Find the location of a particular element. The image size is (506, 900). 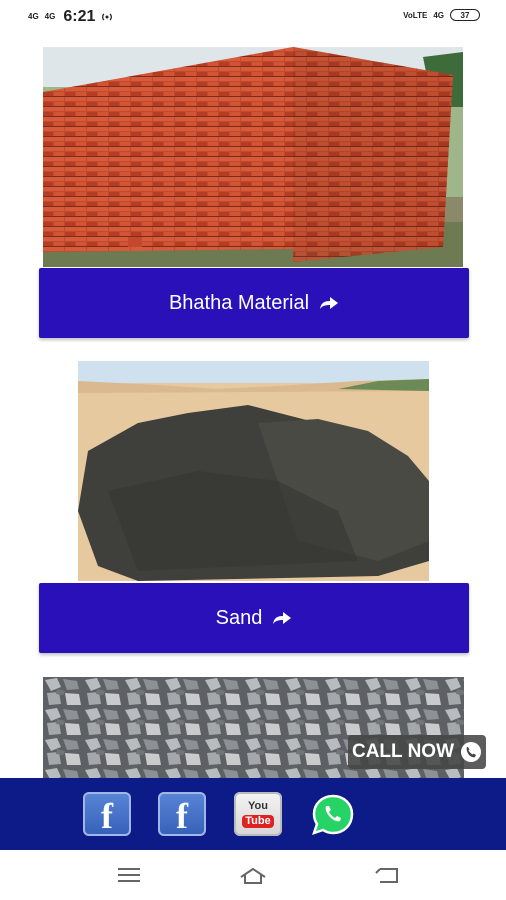

whatsapp-glyph is located at coordinates (333, 814).